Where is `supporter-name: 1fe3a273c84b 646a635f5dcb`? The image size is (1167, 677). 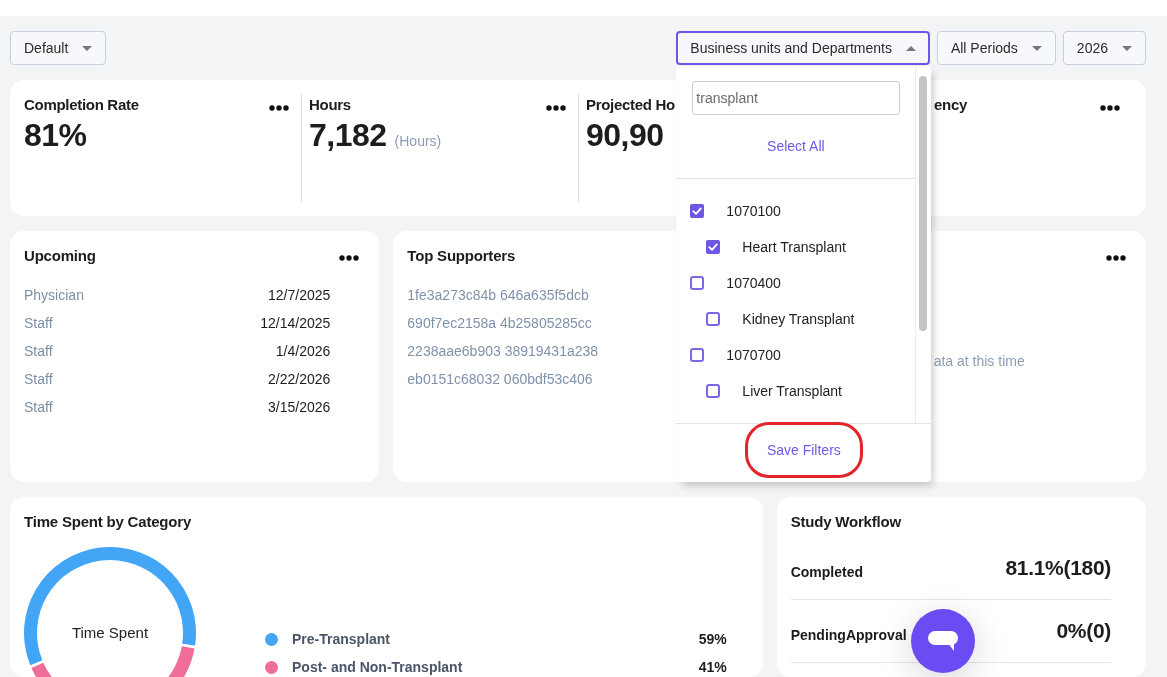
supporter-name: 1fe3a273c84b 646a635f5dcb is located at coordinates (498, 295).